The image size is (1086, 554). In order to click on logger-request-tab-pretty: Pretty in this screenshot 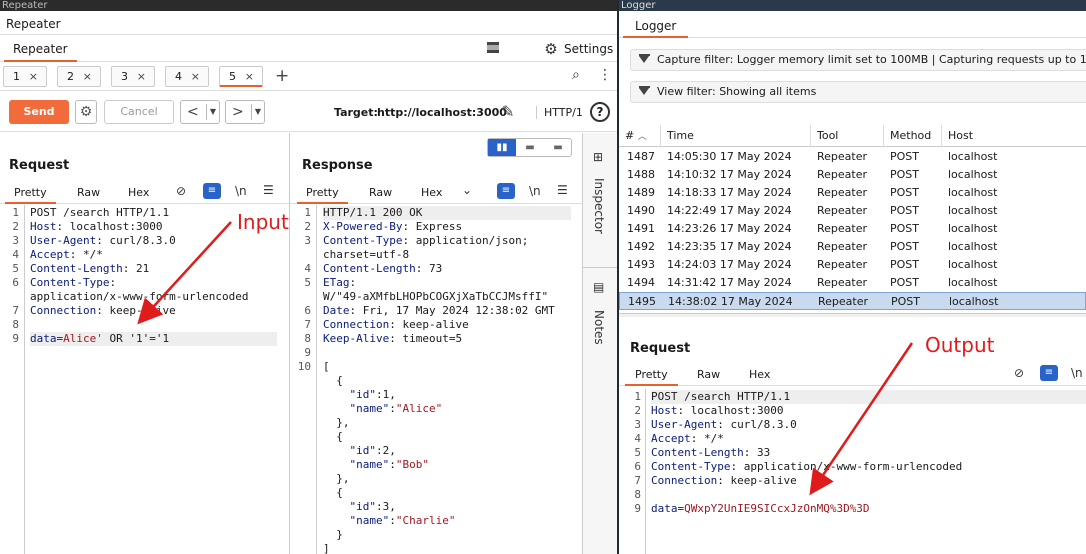, I will do `click(651, 376)`.